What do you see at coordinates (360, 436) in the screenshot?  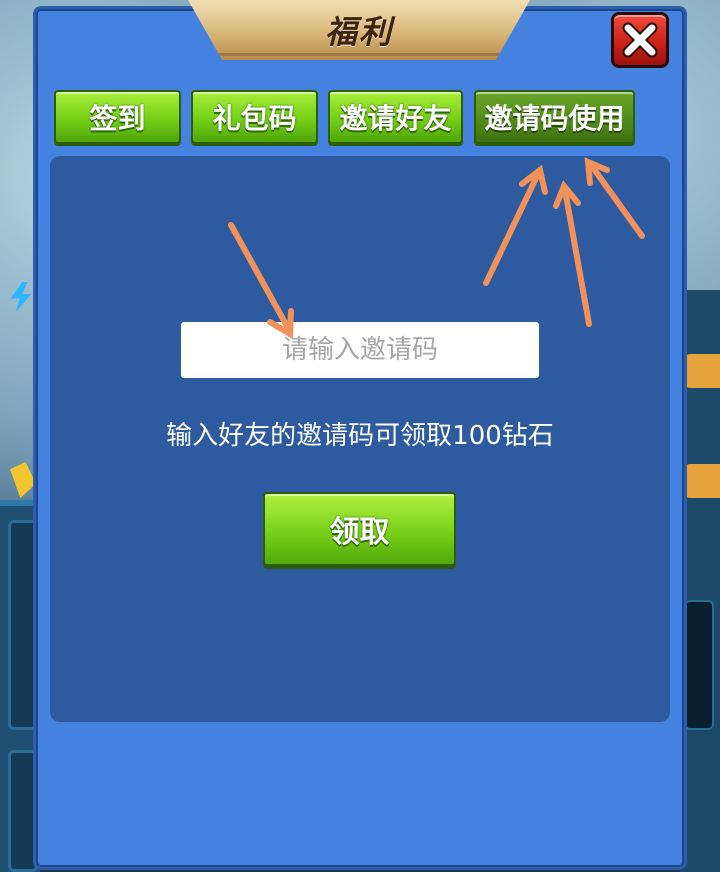 I see `invite-hint-text: 输入好友的邀请码可领取100钻石` at bounding box center [360, 436].